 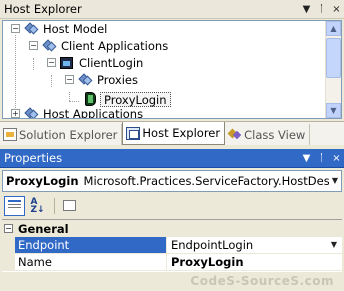 I want to click on tree-node-label: Host Applications, so click(x=93, y=112).